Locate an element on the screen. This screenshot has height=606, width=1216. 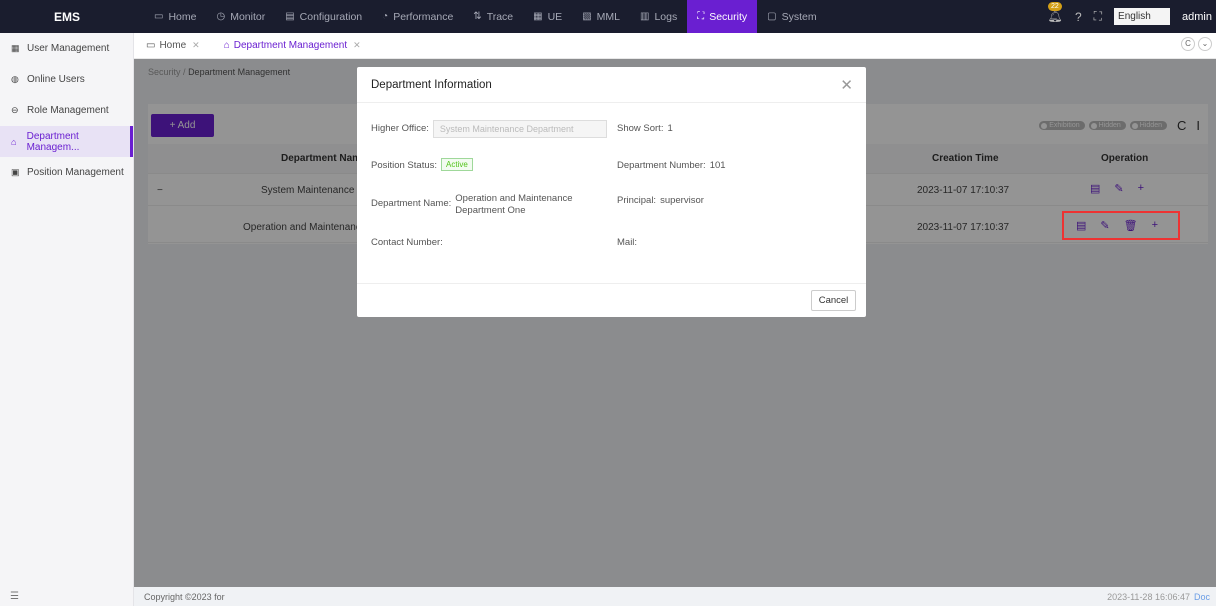
department-number-field: Department Number: 101 is located at coordinates (671, 165).